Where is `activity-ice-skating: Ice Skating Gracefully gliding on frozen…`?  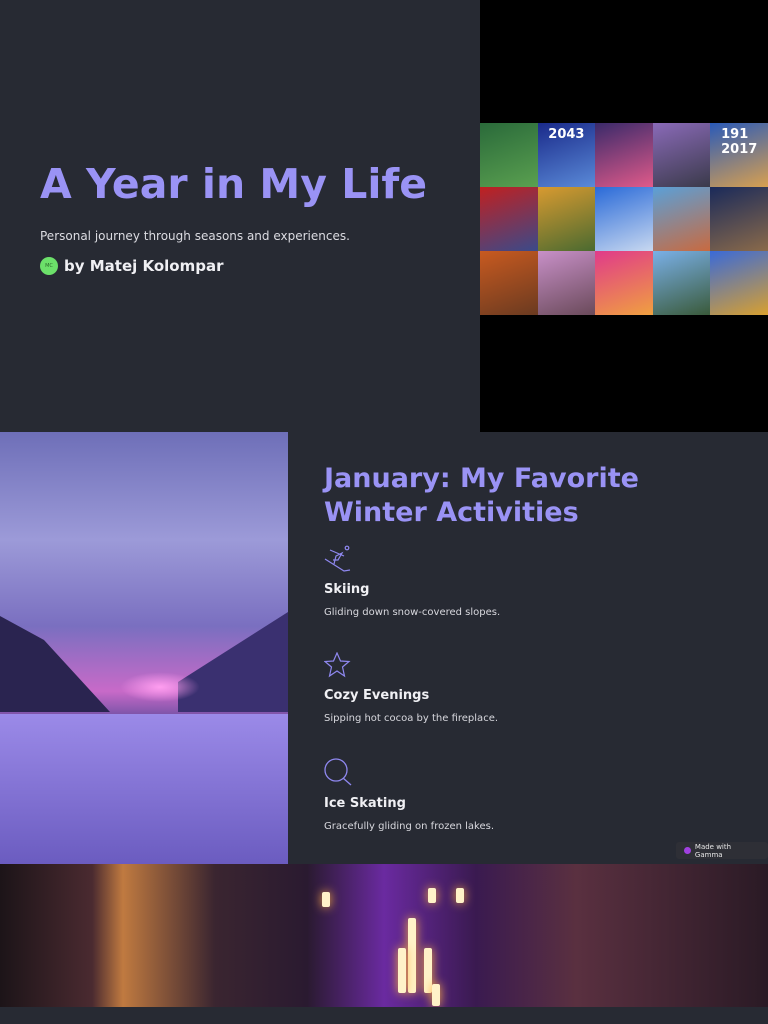
activity-ice-skating: Ice Skating Gracefully gliding on frozen… is located at coordinates (409, 795).